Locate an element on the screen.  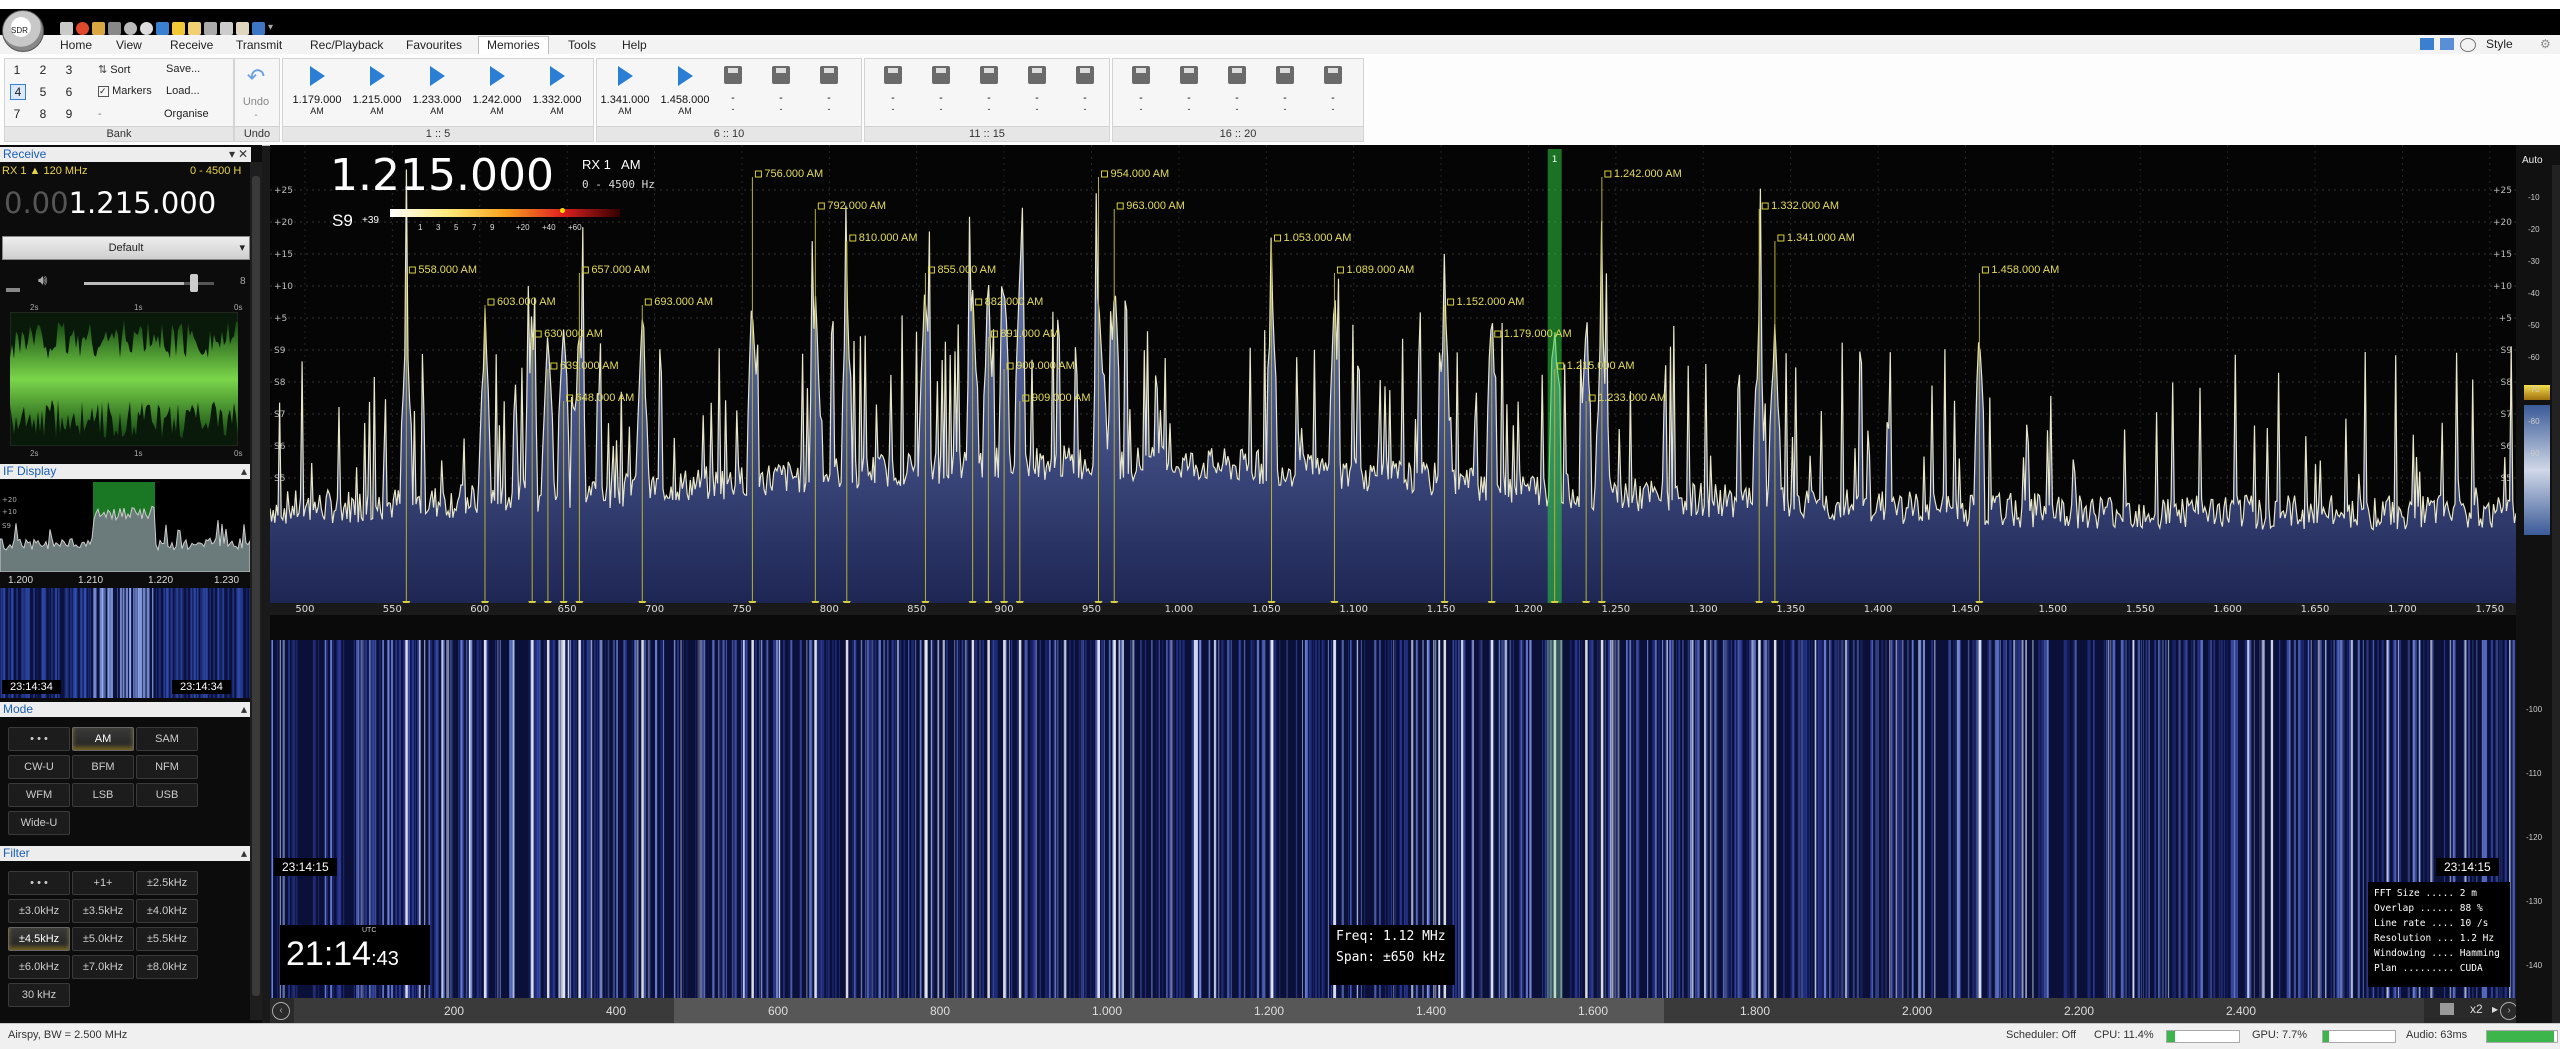
filter-button: 30 kHz is located at coordinates (39, 995).